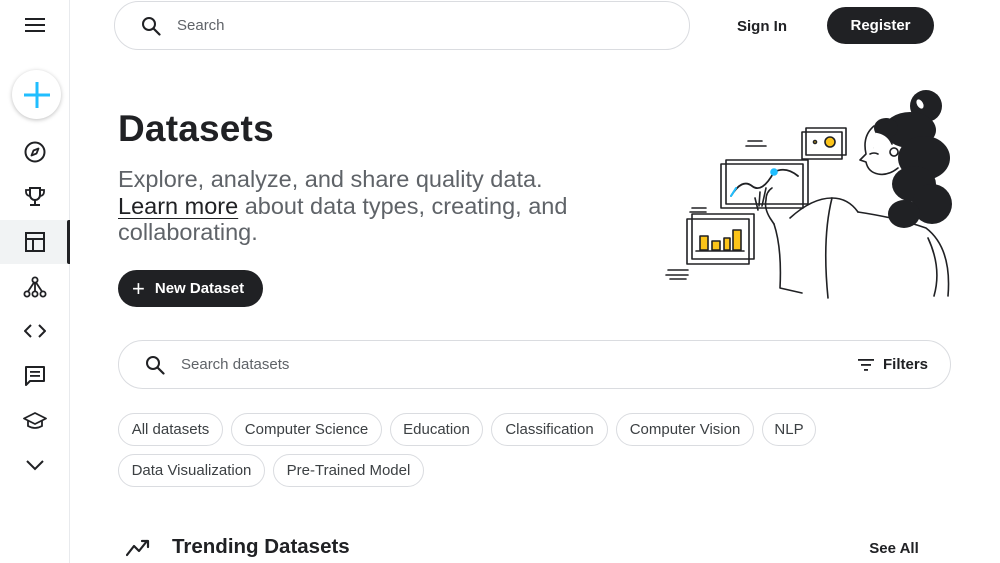 This screenshot has height=563, width=1000. I want to click on chevron-down-icon, so click(35, 465).